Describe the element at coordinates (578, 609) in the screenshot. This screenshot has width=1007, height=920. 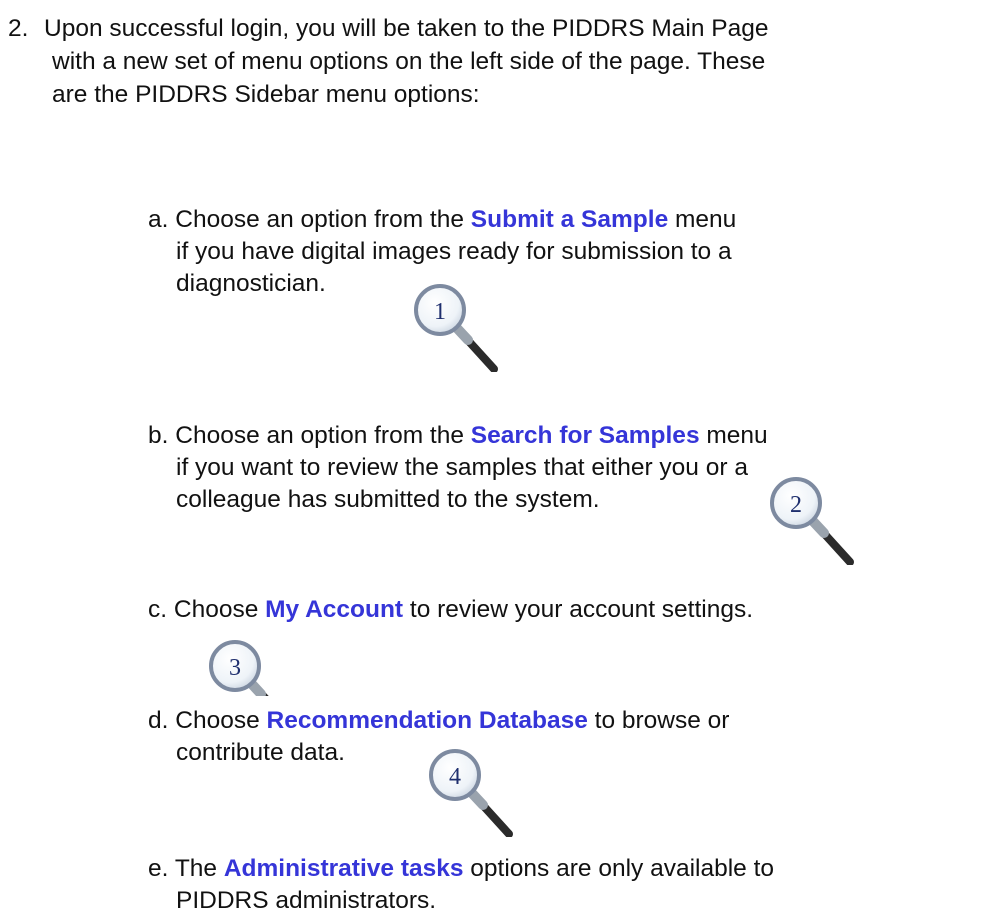
I see `item-text: to review your account settings.` at that location.